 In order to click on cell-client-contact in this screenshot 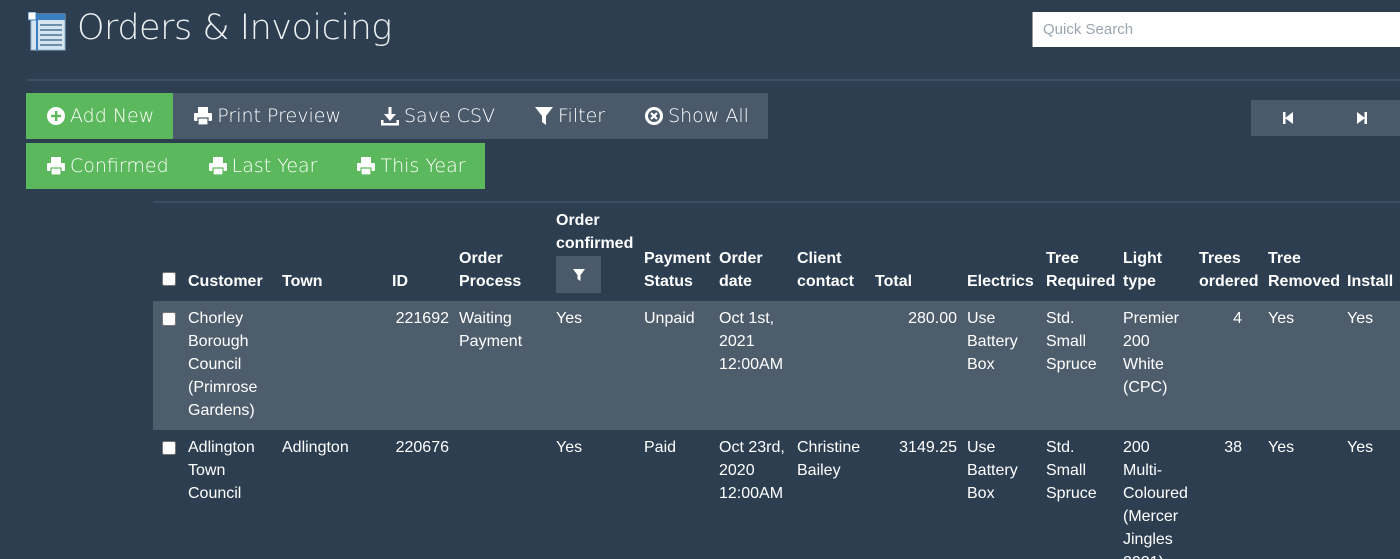, I will do `click(830, 365)`.